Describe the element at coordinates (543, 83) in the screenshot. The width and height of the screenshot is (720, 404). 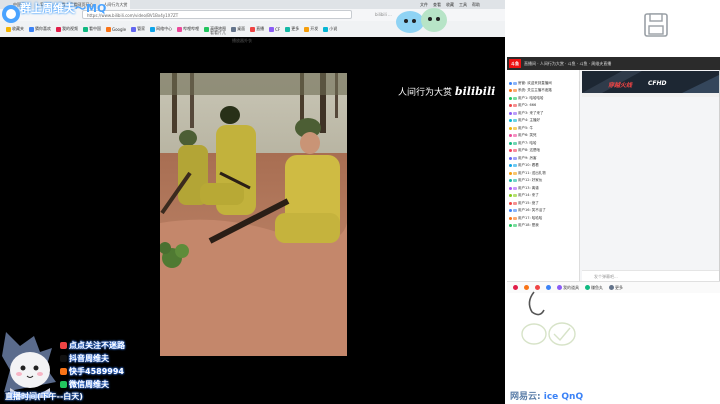
I see `chat-message: 房管: 欢迎来到直播间` at that location.